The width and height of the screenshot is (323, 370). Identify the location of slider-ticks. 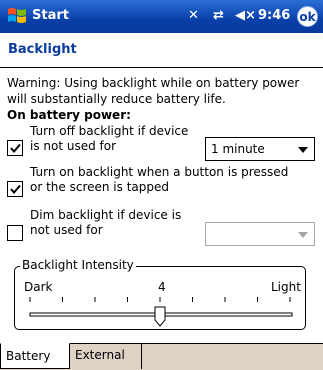
(160, 299).